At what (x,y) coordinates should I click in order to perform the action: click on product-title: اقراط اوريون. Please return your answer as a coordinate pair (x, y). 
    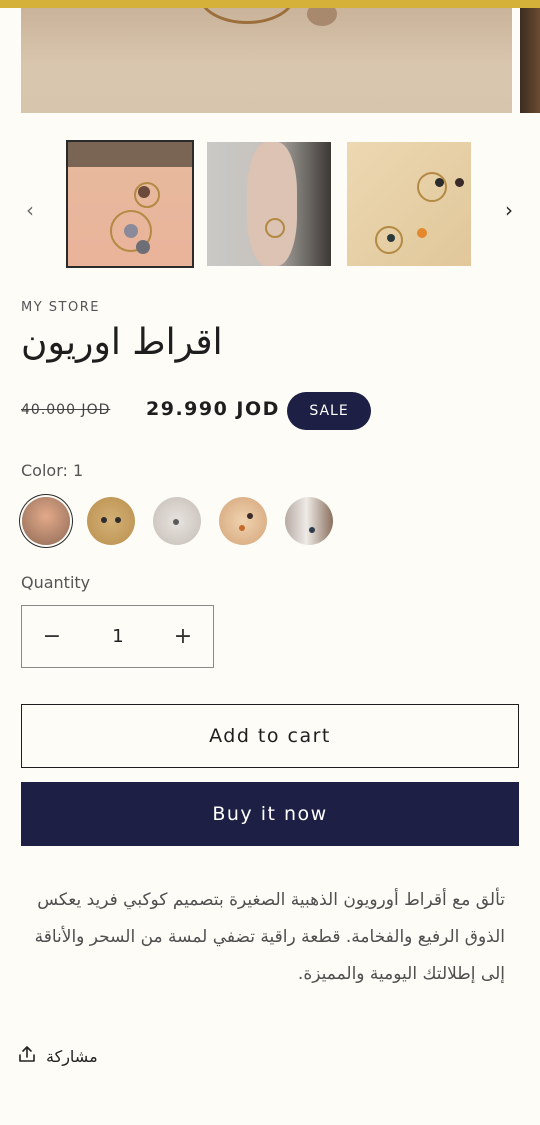
    Looking at the image, I should click on (122, 342).